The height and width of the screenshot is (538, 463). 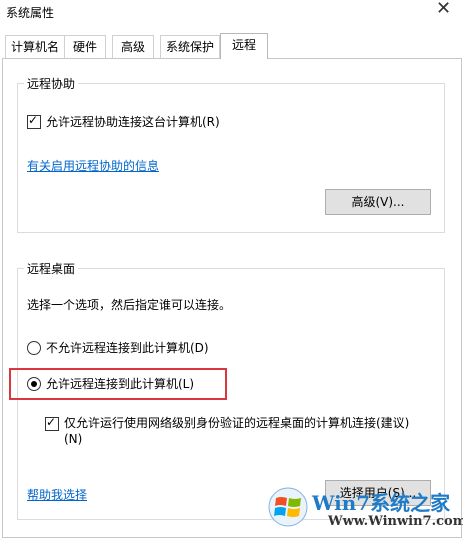 I want to click on nla-checkbox-row: ✓ 仅允许运行使用网络级别身份验证的远程桌面的计算机连接(建议) (N), so click(x=234, y=431).